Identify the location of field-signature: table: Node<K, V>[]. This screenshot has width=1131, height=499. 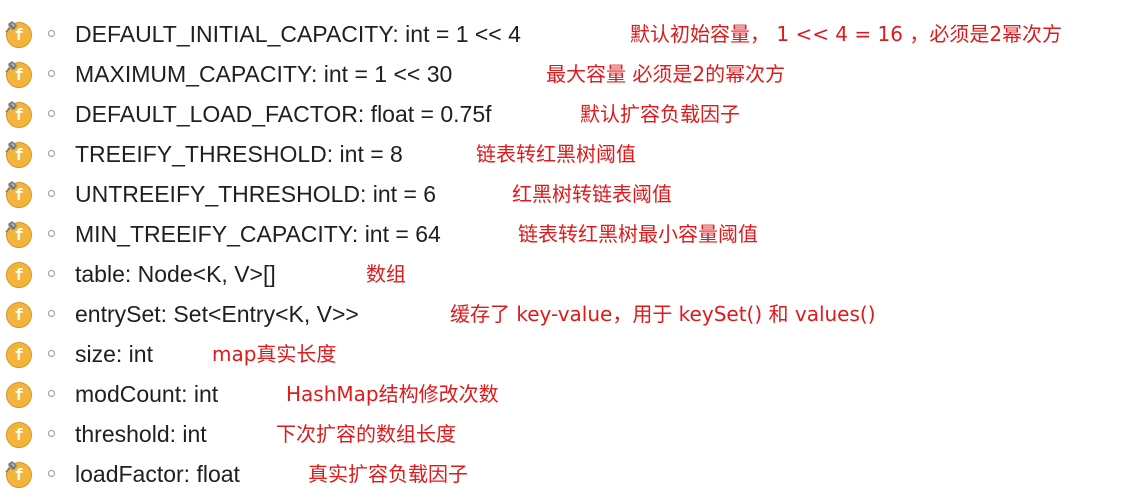
(175, 274).